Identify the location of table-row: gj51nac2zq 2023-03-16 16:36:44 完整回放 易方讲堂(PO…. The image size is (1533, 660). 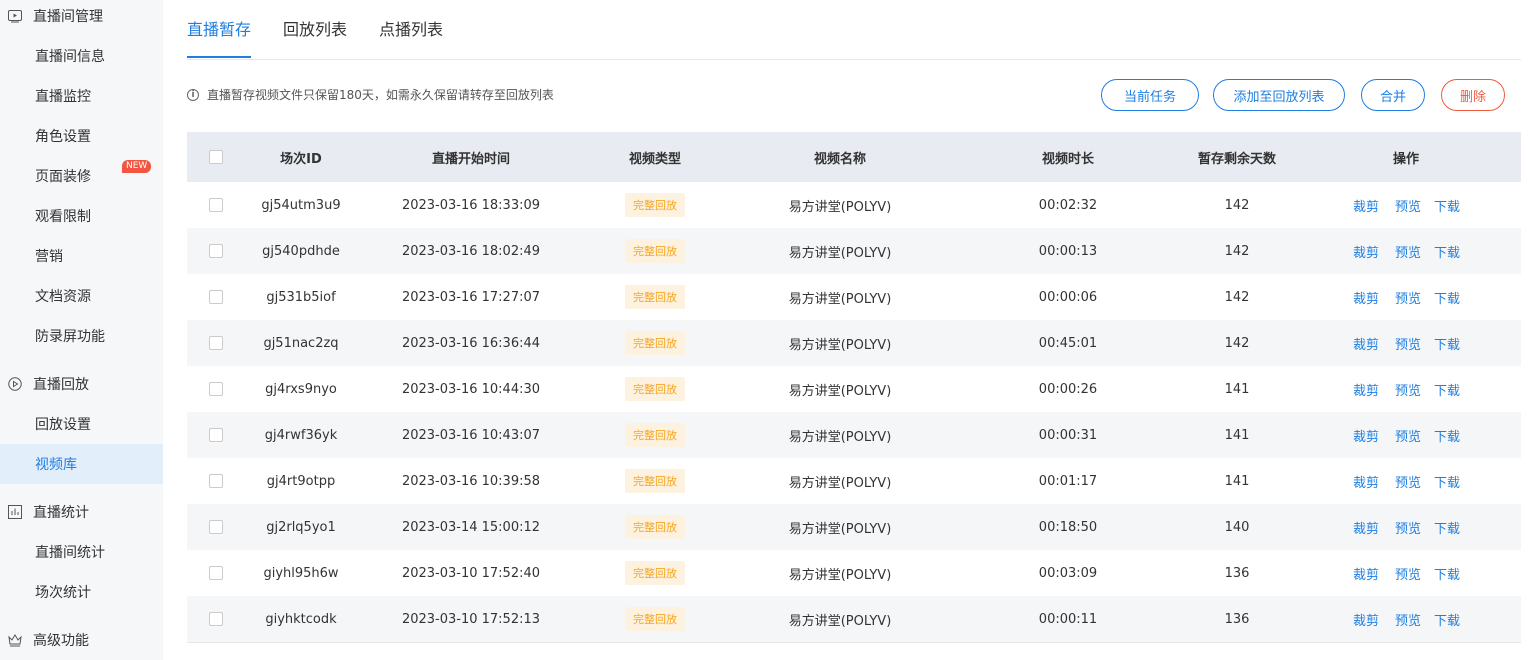
(854, 343).